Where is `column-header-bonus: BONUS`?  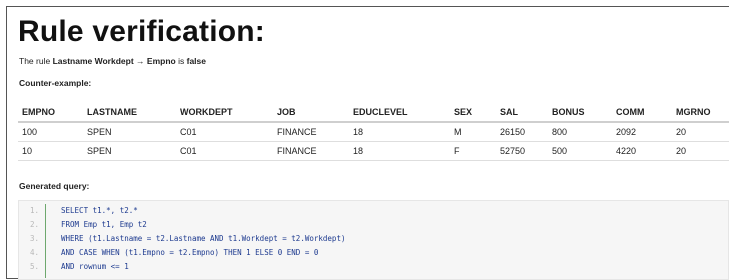
column-header-bonus: BONUS is located at coordinates (580, 112).